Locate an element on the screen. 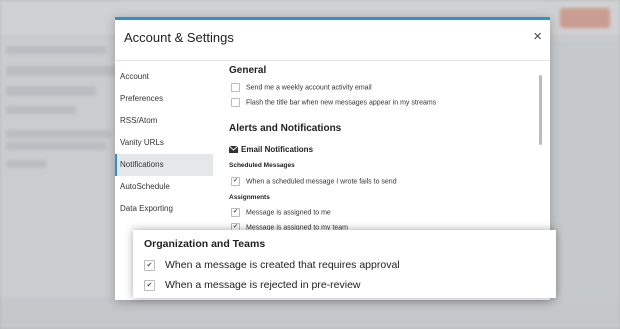 The width and height of the screenshot is (620, 329). option-weekly-email: Send me a weekly account activity email is located at coordinates (301, 87).